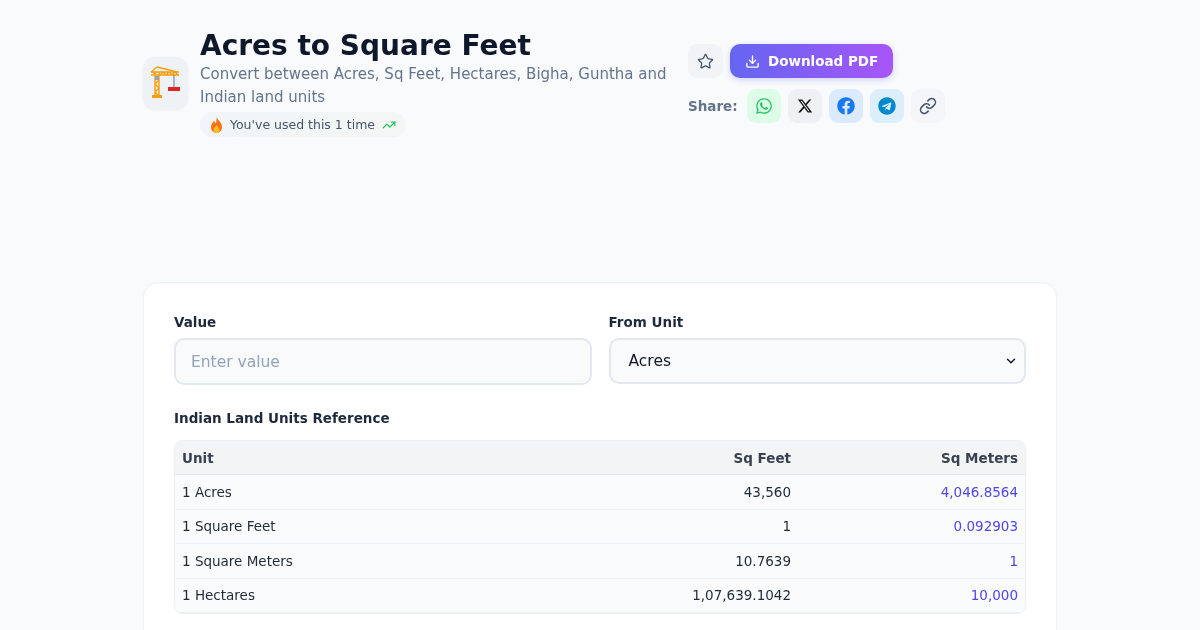  I want to click on usage-count-text: You've used this 1 time, so click(303, 124).